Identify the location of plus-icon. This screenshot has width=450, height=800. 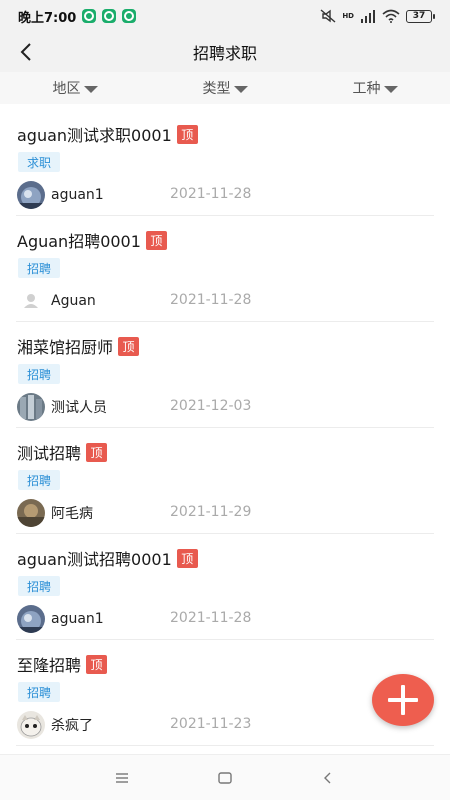
(403, 700).